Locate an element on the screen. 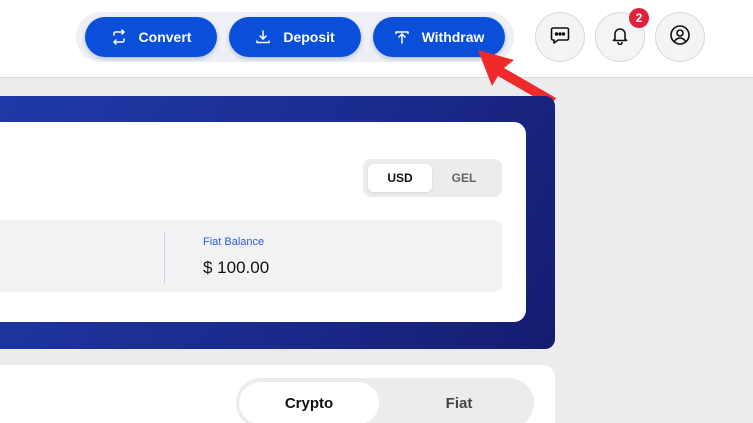  currency-gel-option: GEL is located at coordinates (464, 178).